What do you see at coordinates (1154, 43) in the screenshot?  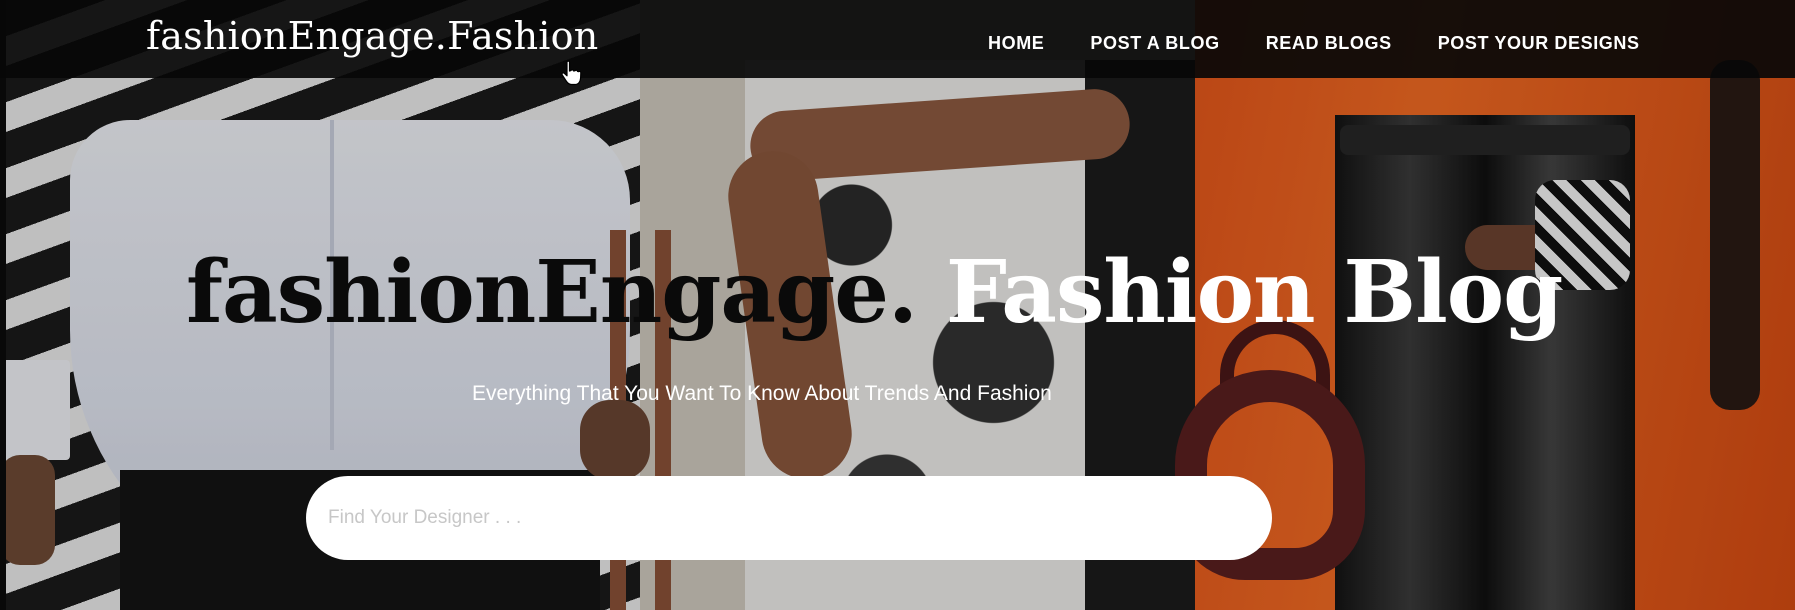 I see `nav-link-post-a-blog: POST A BLOG` at bounding box center [1154, 43].